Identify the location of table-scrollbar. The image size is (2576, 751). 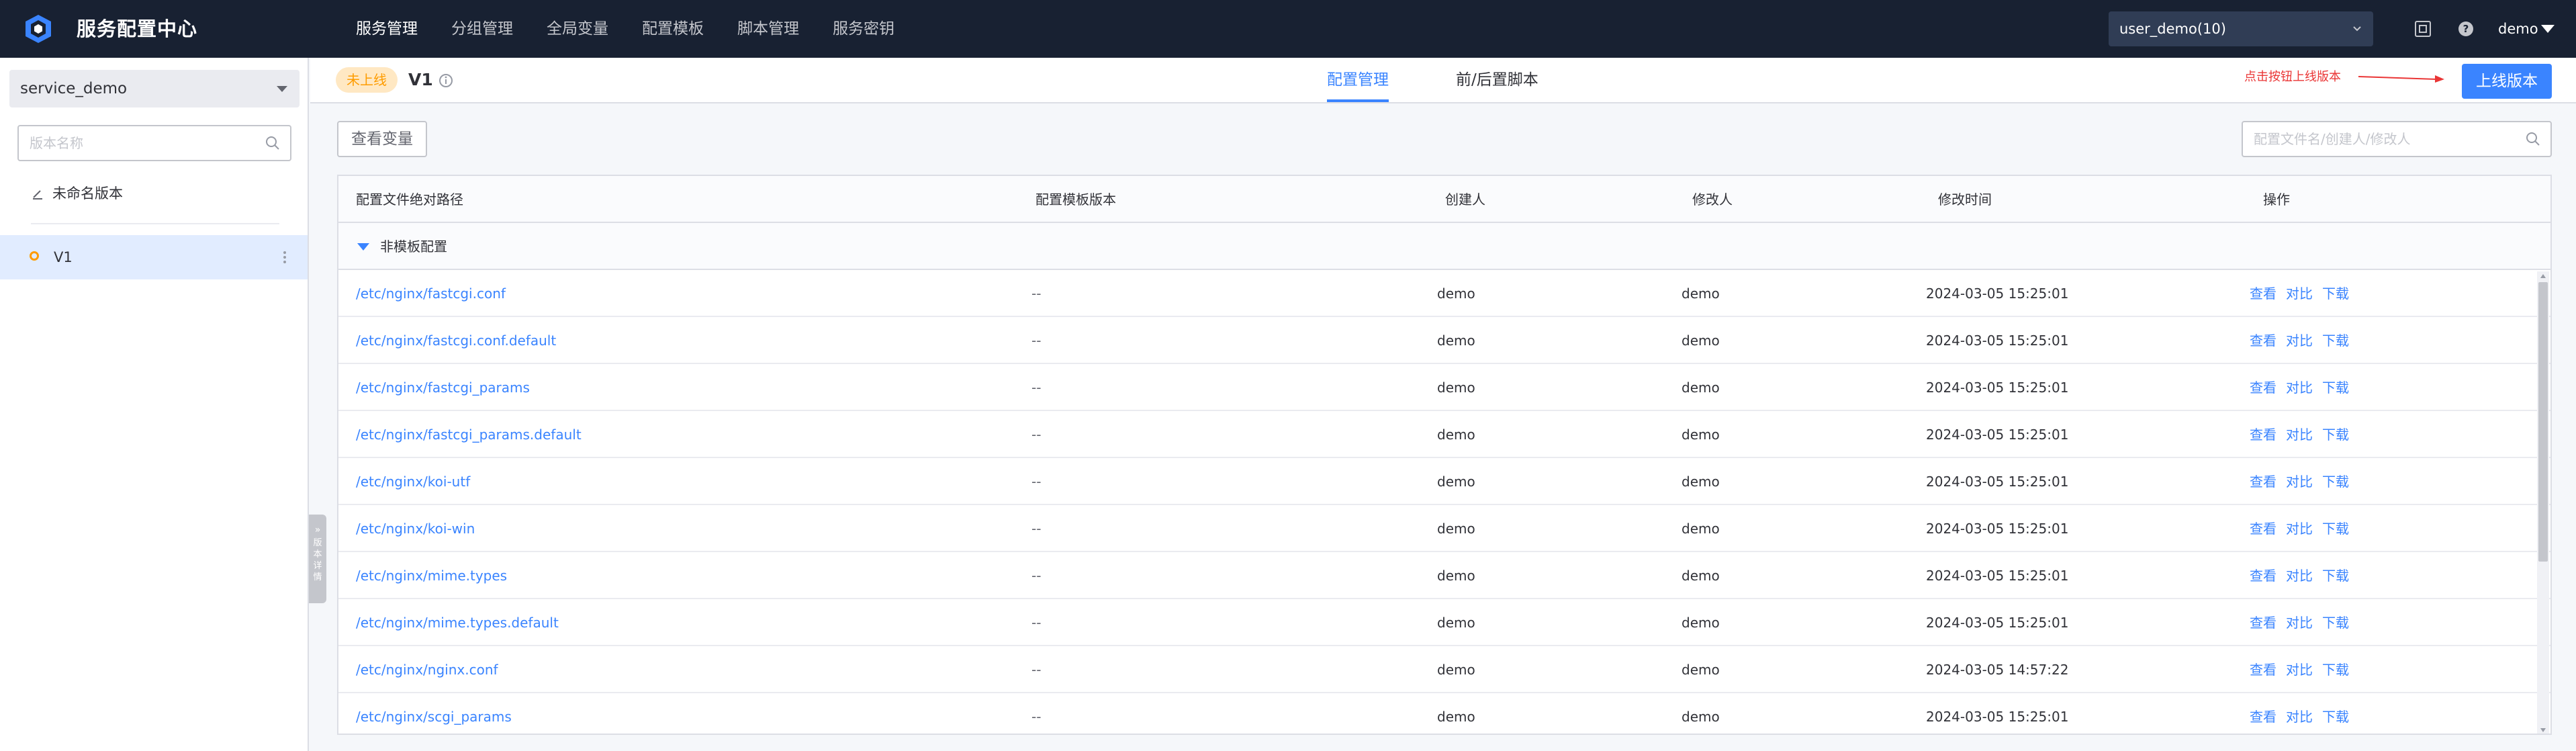
(2543, 503).